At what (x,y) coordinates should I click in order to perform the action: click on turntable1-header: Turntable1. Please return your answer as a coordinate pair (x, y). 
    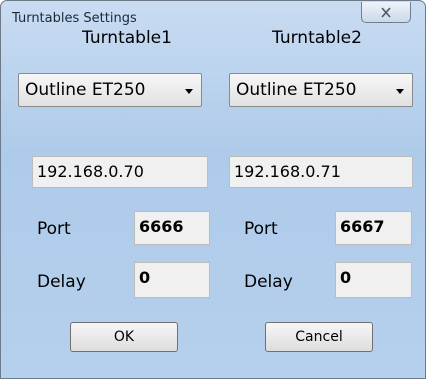
    Looking at the image, I should click on (127, 38).